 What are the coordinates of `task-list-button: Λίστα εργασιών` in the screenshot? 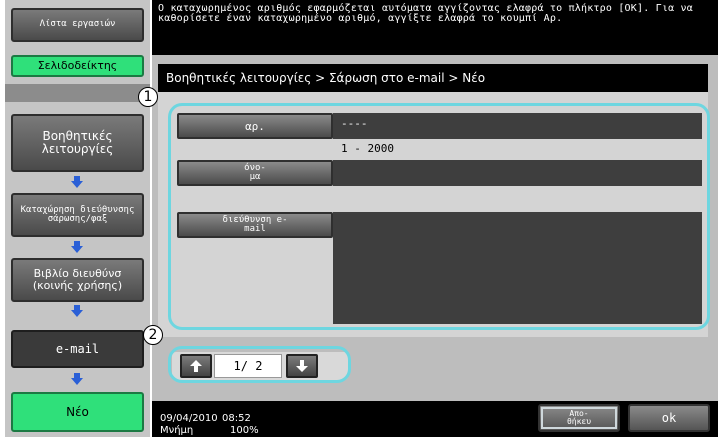 It's located at (77, 25).